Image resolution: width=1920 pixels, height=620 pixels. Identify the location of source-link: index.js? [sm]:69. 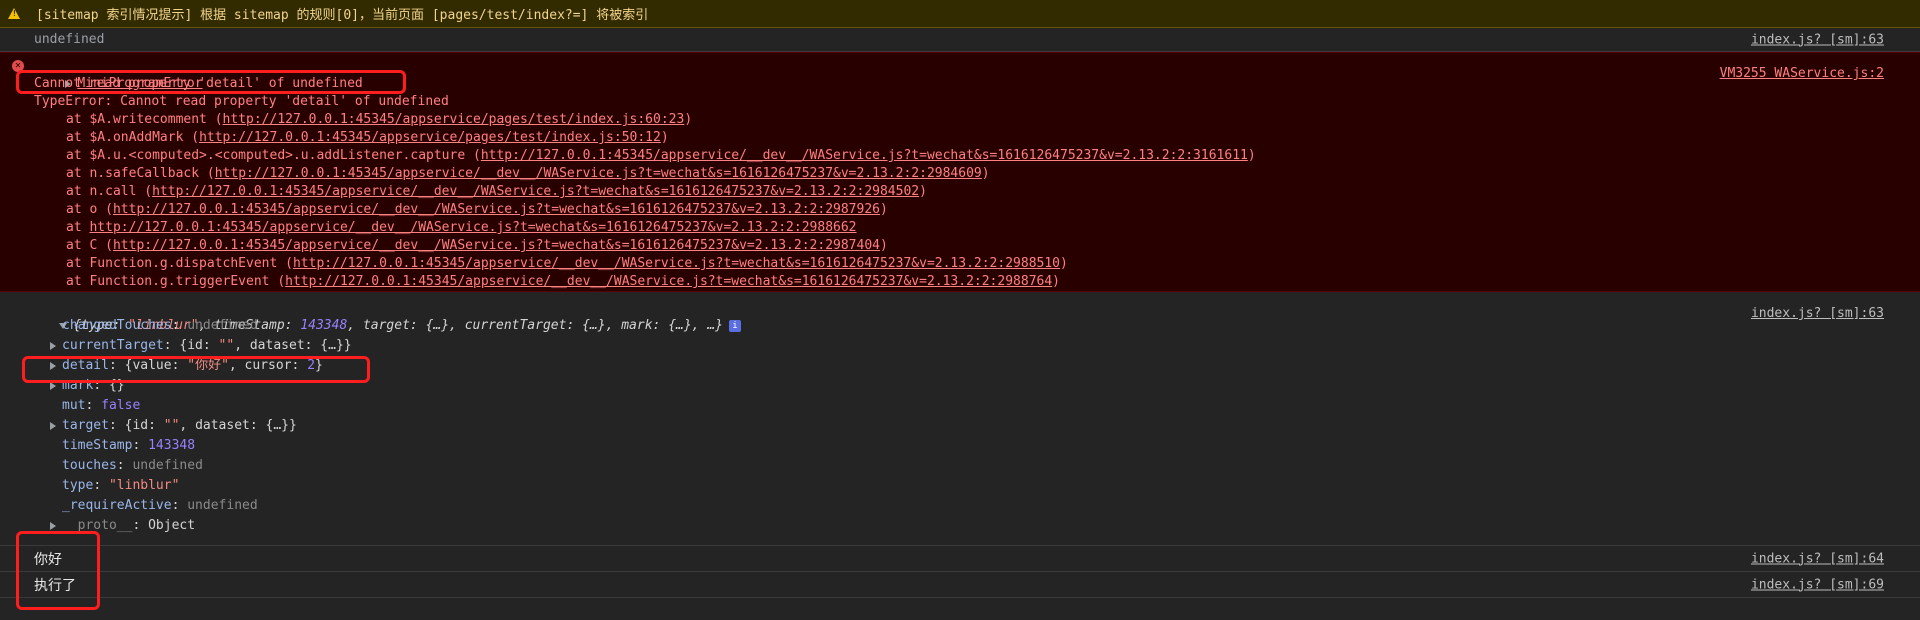
(1817, 584).